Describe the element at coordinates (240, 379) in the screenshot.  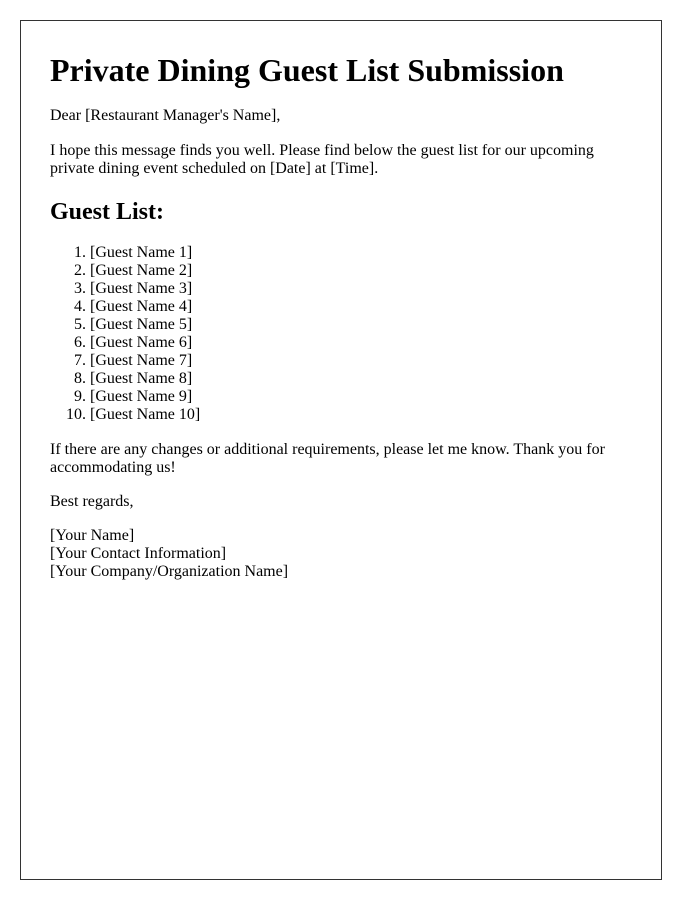
I see `guest-list-item: [Guest Name 8]` at that location.